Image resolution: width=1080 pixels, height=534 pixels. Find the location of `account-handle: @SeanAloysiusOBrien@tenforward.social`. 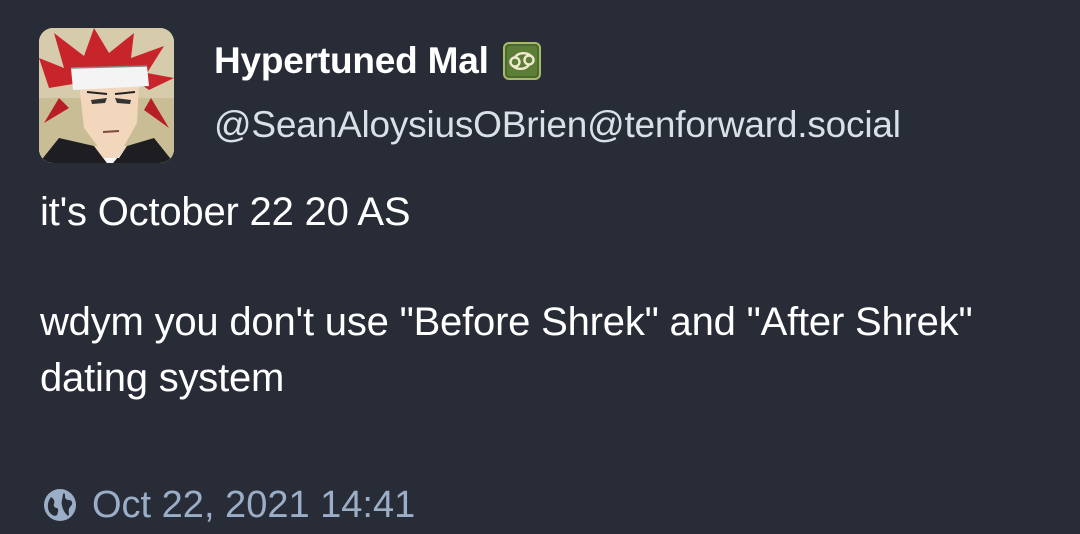

account-handle: @SeanAloysiusOBrien@tenforward.social is located at coordinates (557, 125).